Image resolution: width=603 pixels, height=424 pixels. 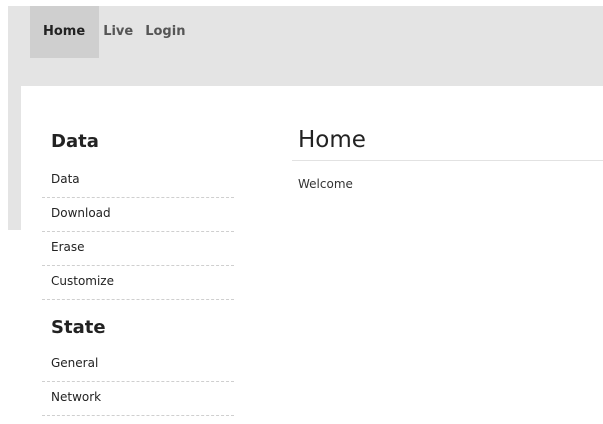 What do you see at coordinates (138, 249) in the screenshot?
I see `sidebar-item-erase: Erase` at bounding box center [138, 249].